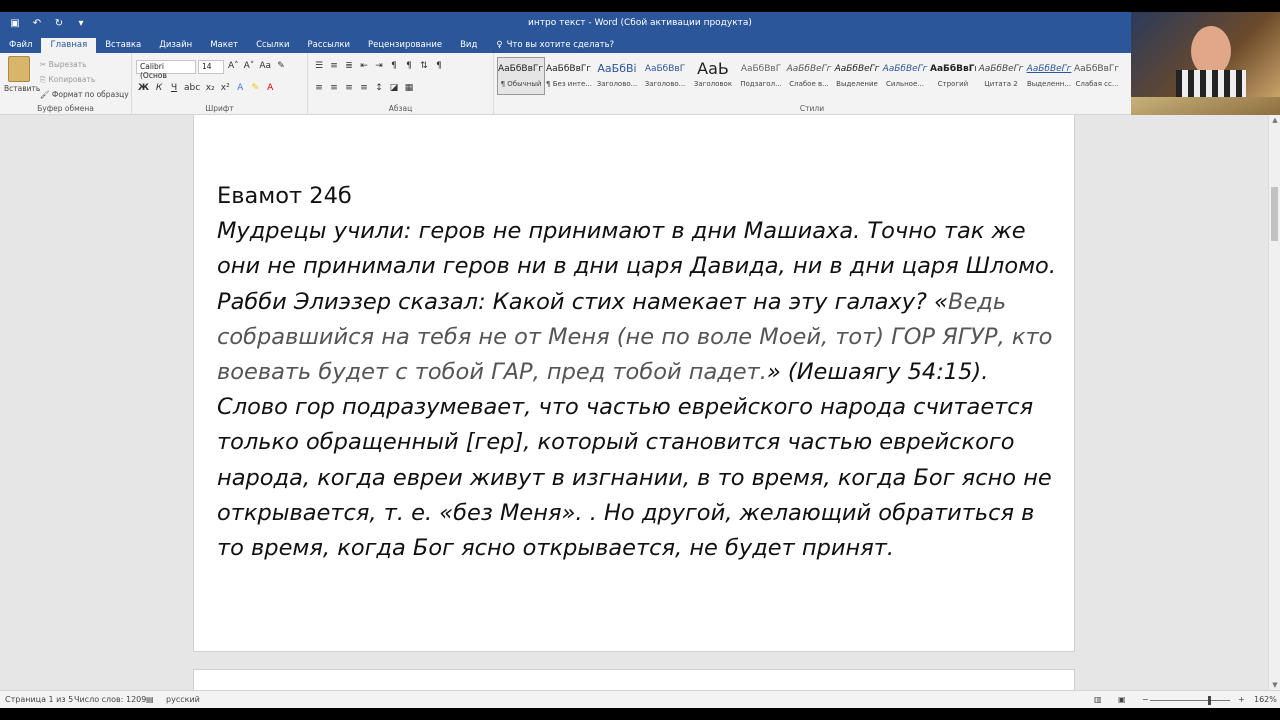 This screenshot has width=1280, height=720. I want to click on bold-icon: Ж, so click(143, 88).